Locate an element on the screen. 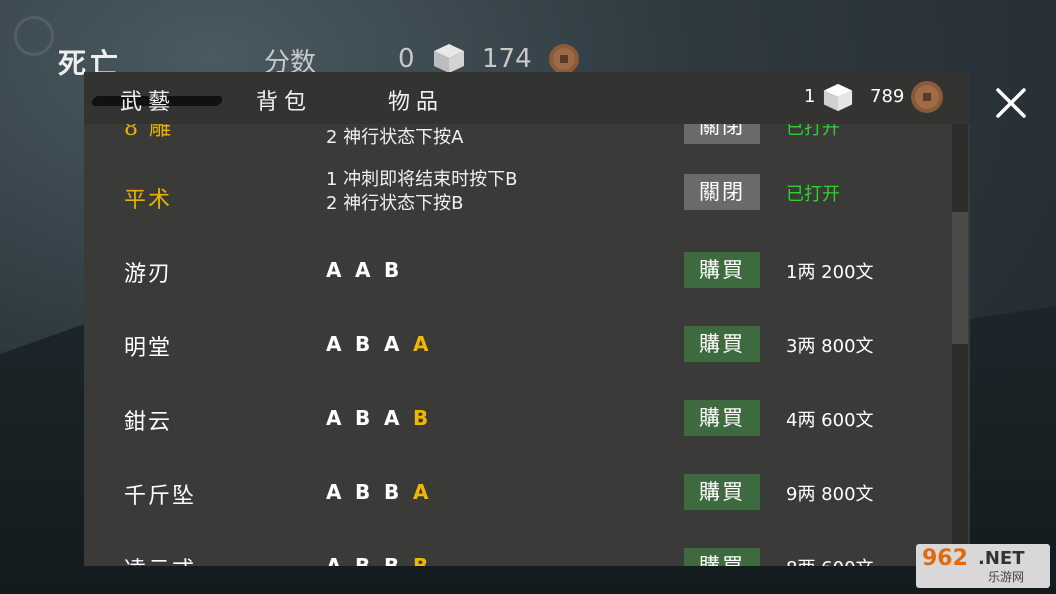 Image resolution: width=1056 pixels, height=594 pixels. hud-coin-count: 174 is located at coordinates (507, 59).